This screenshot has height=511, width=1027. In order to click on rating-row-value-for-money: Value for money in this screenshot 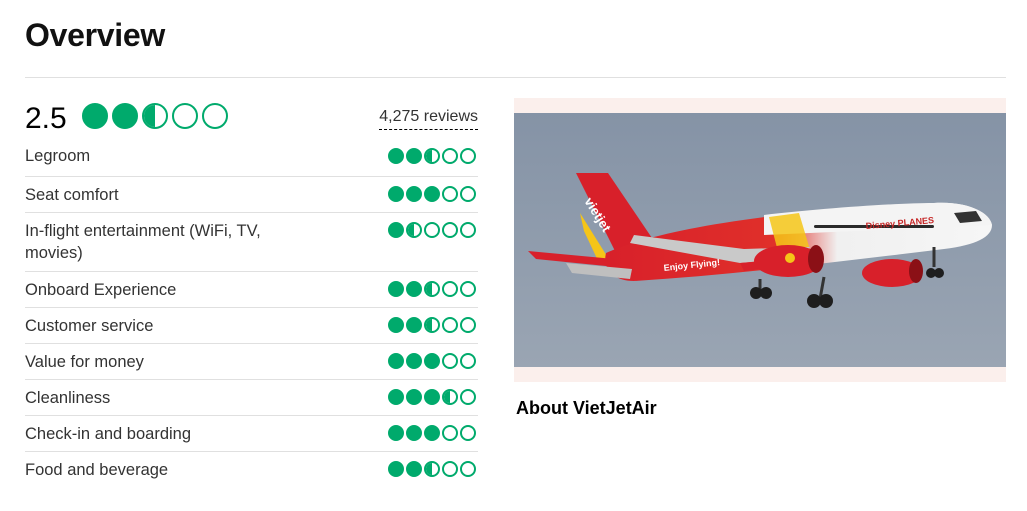, I will do `click(251, 362)`.